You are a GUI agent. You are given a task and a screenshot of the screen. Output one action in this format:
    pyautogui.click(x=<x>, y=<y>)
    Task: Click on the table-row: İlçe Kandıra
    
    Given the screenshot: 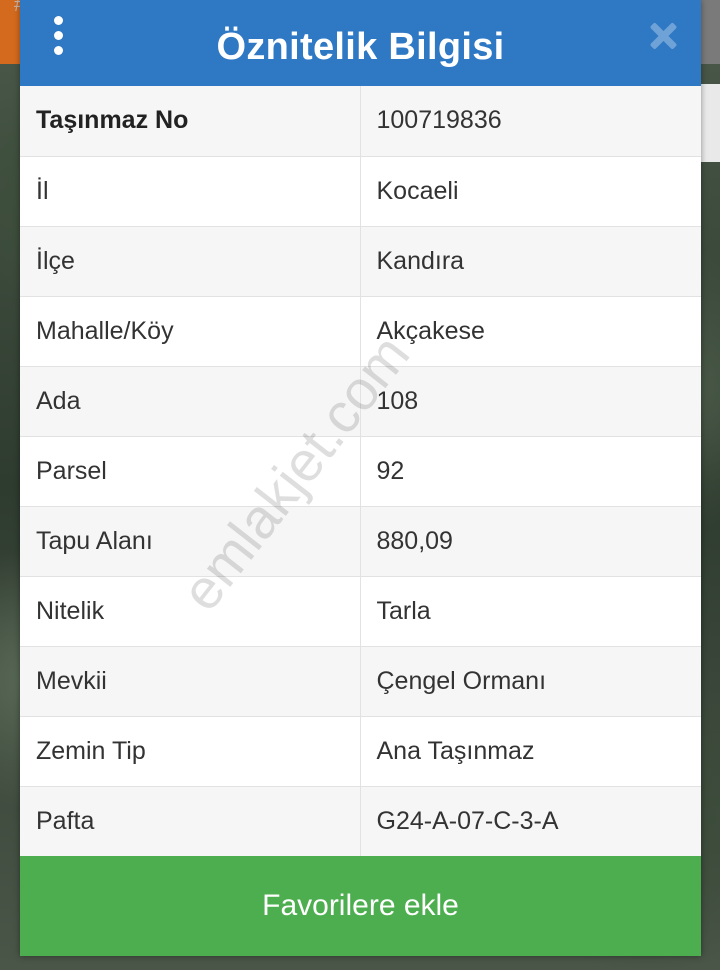 What is the action you would take?
    pyautogui.click(x=360, y=261)
    